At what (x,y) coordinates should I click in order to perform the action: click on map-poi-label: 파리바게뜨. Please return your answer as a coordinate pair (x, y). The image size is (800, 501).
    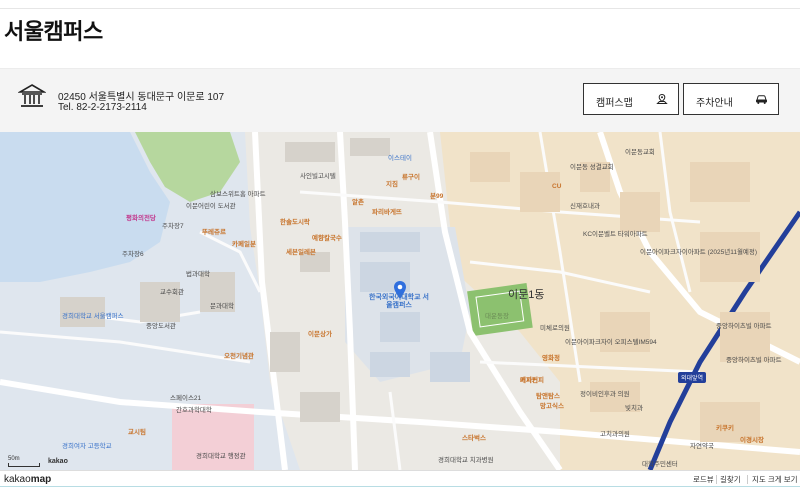
    Looking at the image, I should click on (387, 212).